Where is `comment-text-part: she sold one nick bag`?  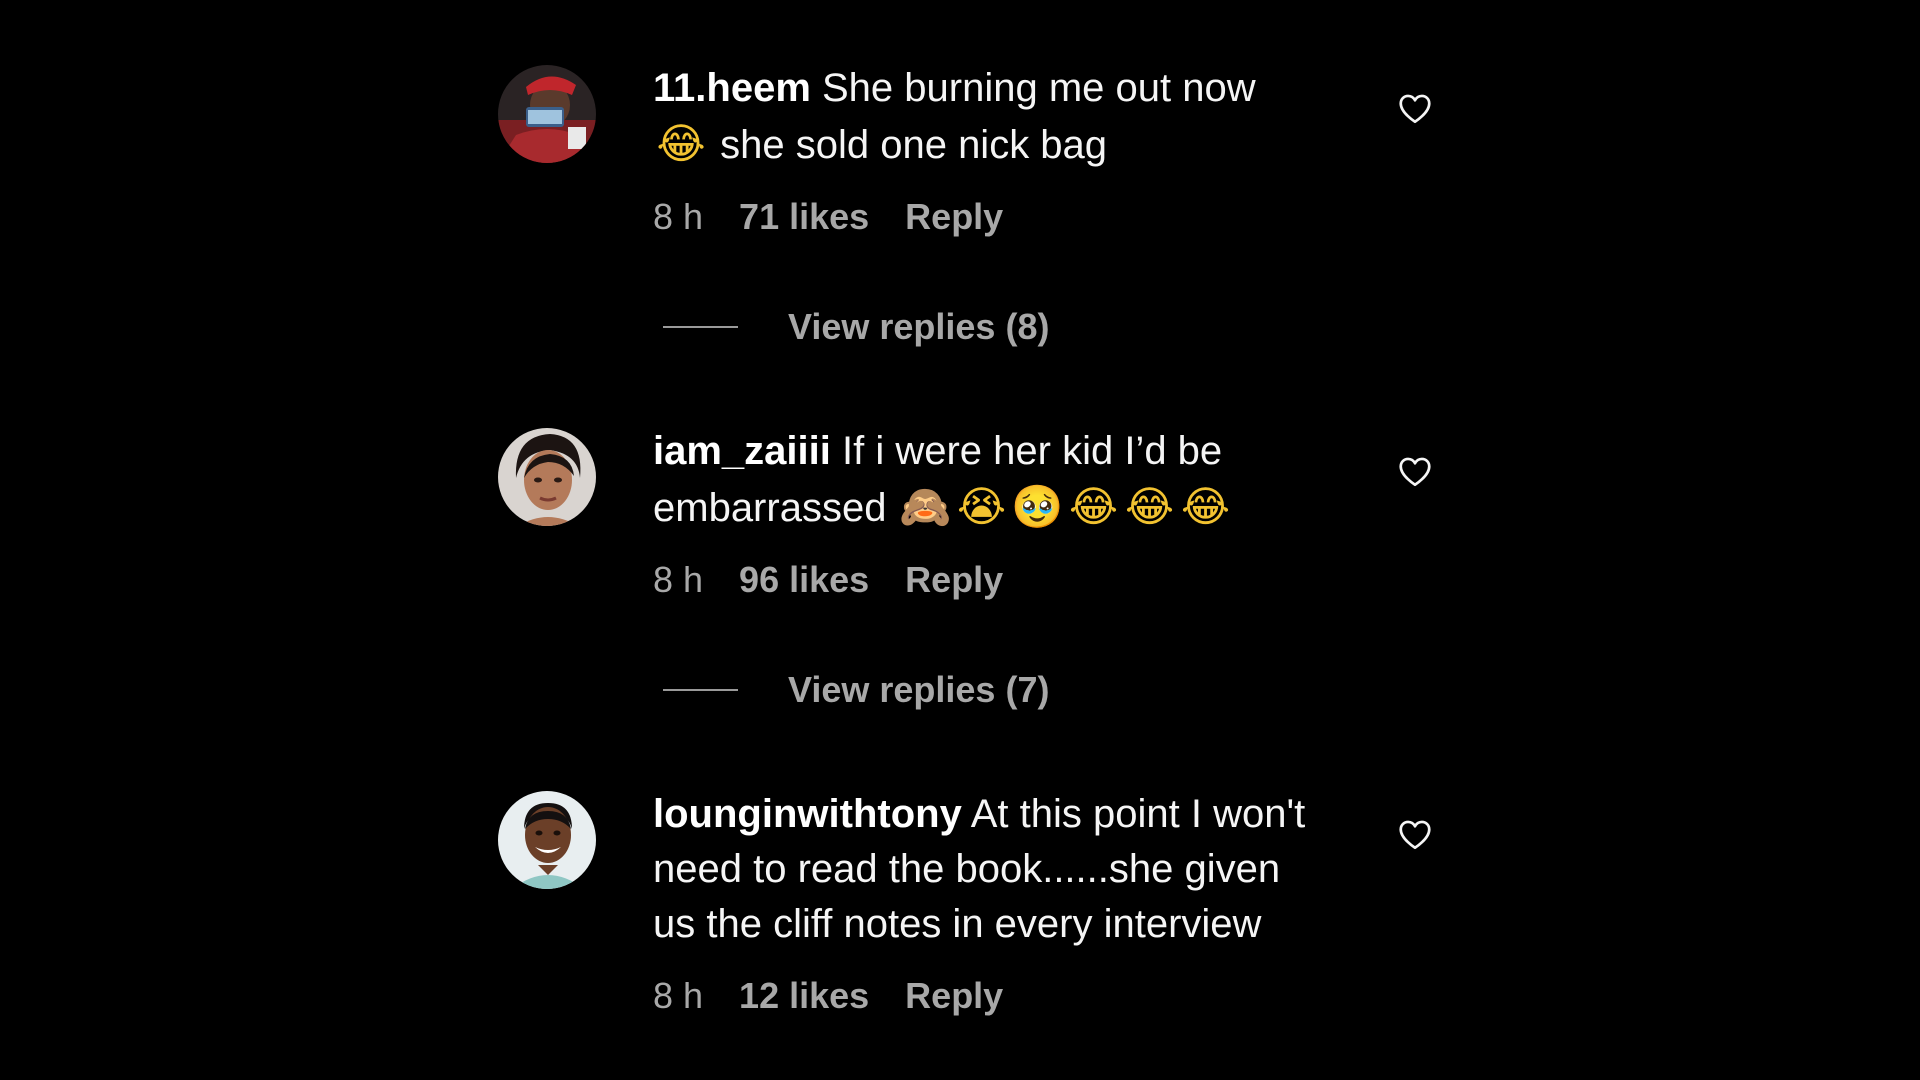 comment-text-part: she sold one nick bag is located at coordinates (908, 145).